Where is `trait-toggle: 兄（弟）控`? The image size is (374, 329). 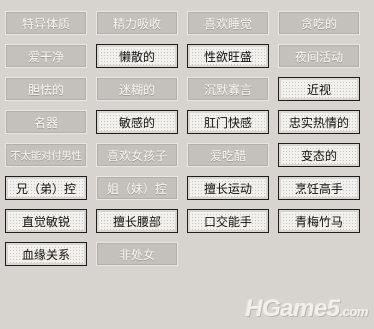 trait-toggle: 兄（弟）控 is located at coordinates (46, 188).